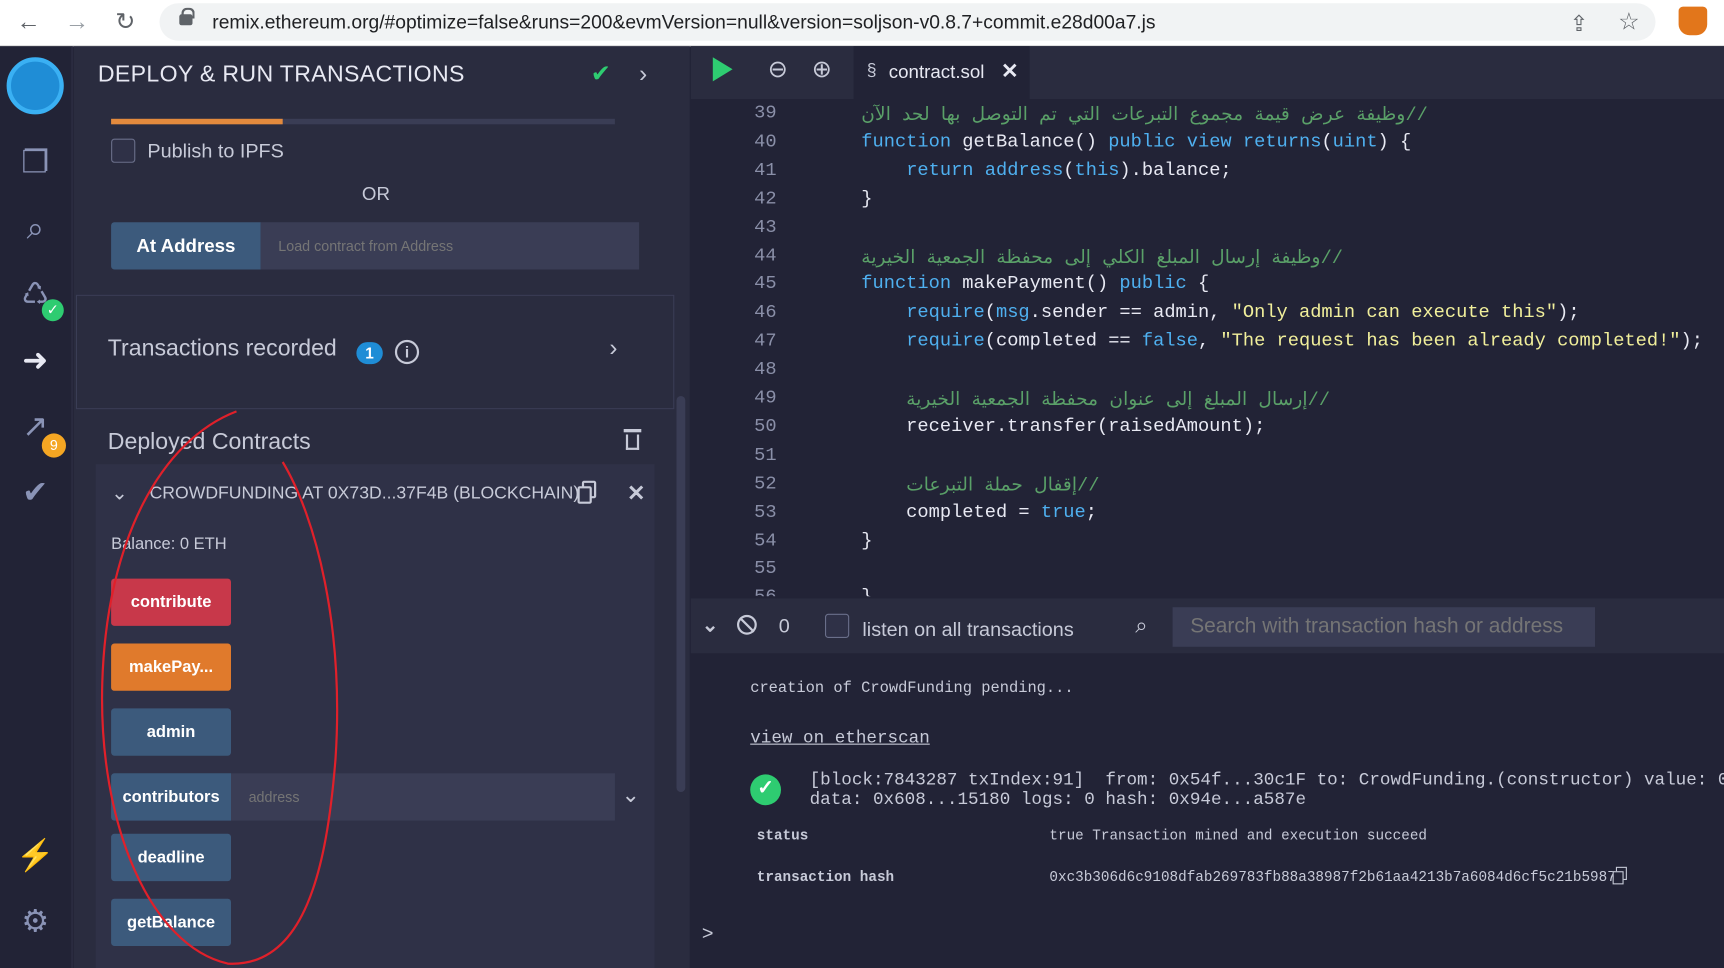 This screenshot has height=968, width=1724. What do you see at coordinates (1629, 22) in the screenshot?
I see `bookmark-star-icon: ☆` at bounding box center [1629, 22].